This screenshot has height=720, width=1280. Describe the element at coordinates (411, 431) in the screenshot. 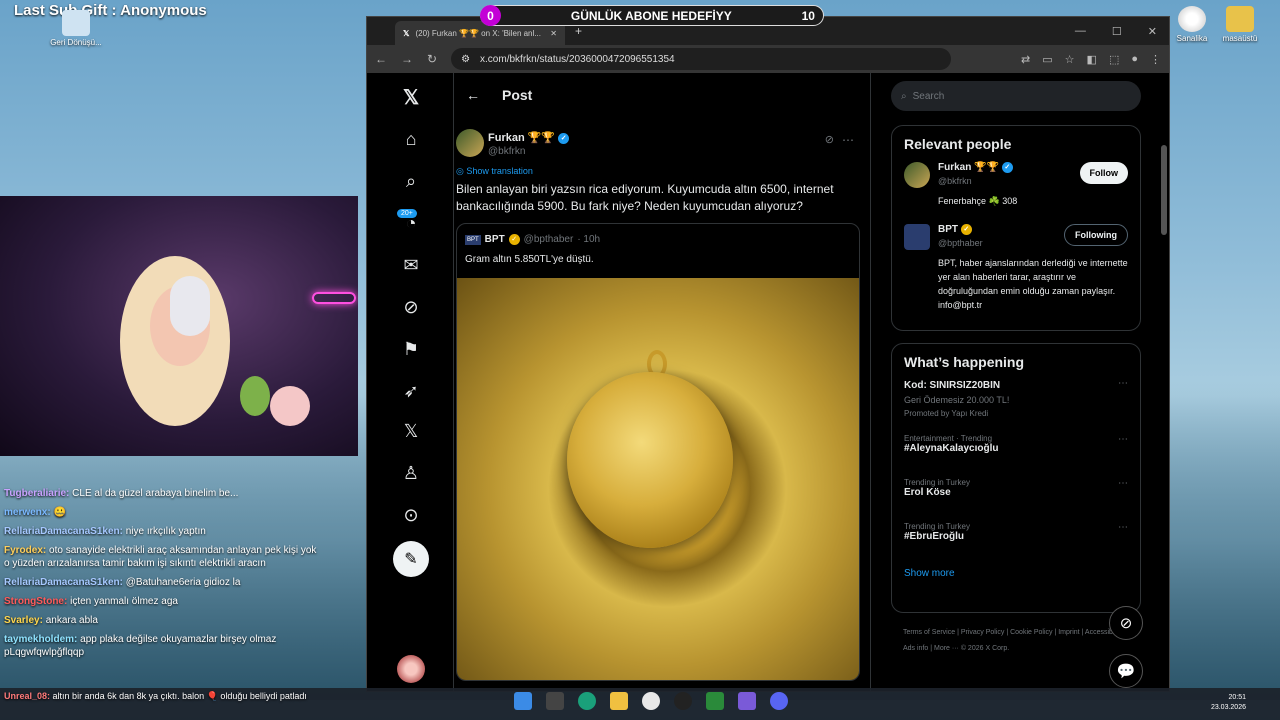

I see `premium-x-icon: 𝕏` at that location.